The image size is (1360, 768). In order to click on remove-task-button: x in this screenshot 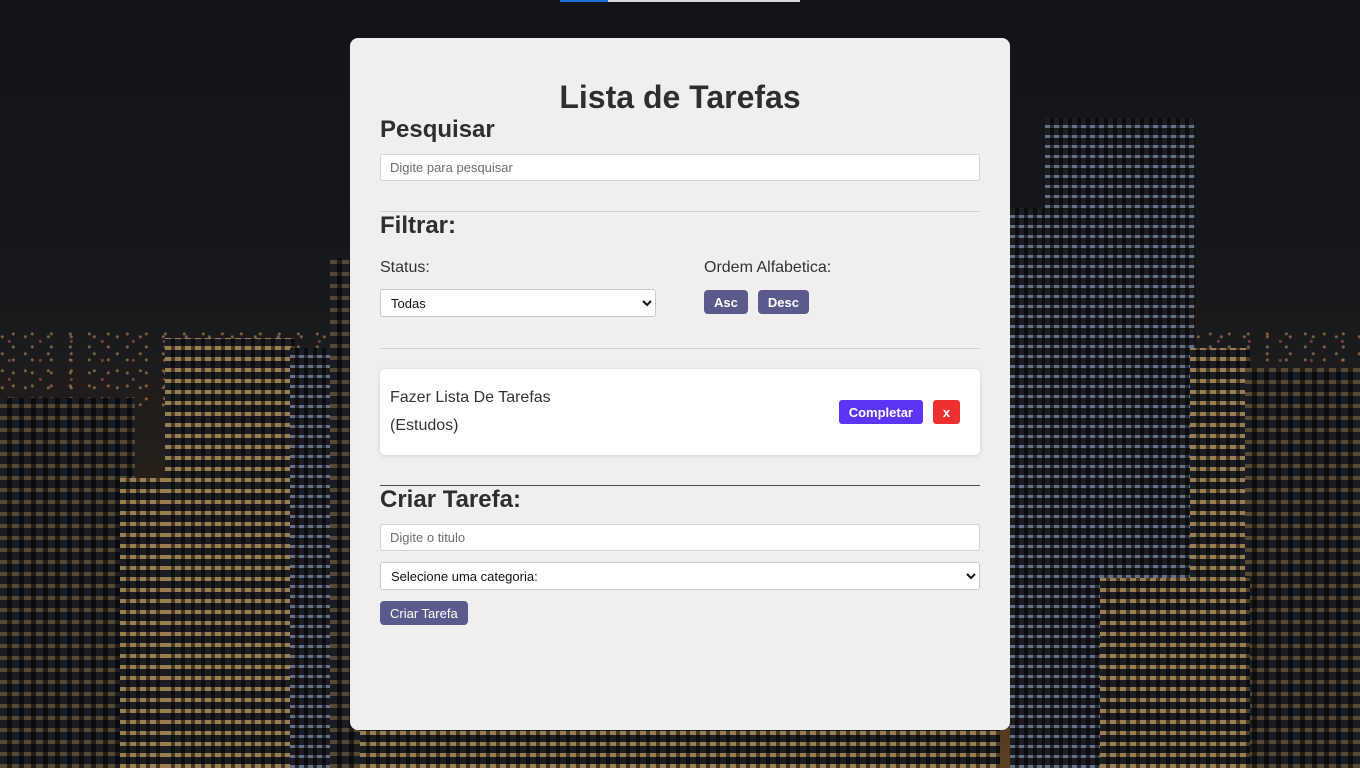, I will do `click(946, 412)`.